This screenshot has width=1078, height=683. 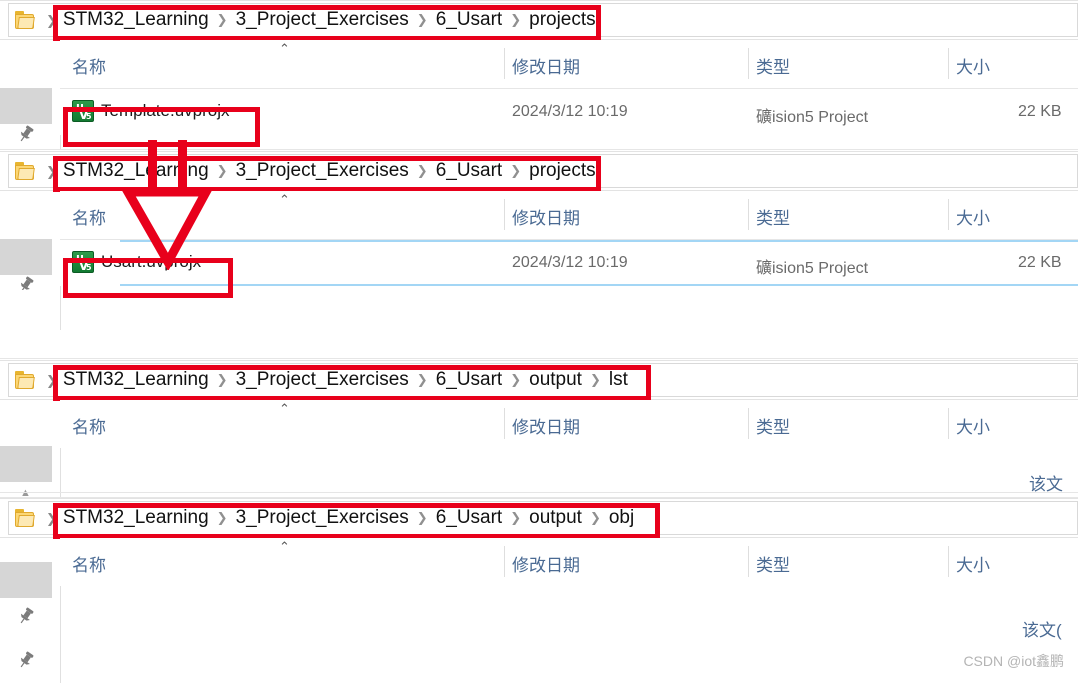 What do you see at coordinates (621, 518) in the screenshot?
I see `breadcrumb-item: obj` at bounding box center [621, 518].